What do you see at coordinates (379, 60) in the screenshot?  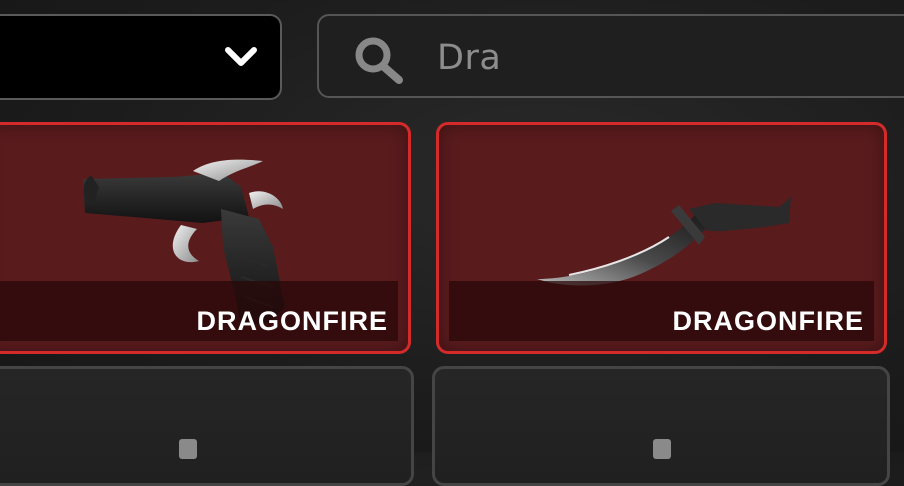 I see `search-icon` at bounding box center [379, 60].